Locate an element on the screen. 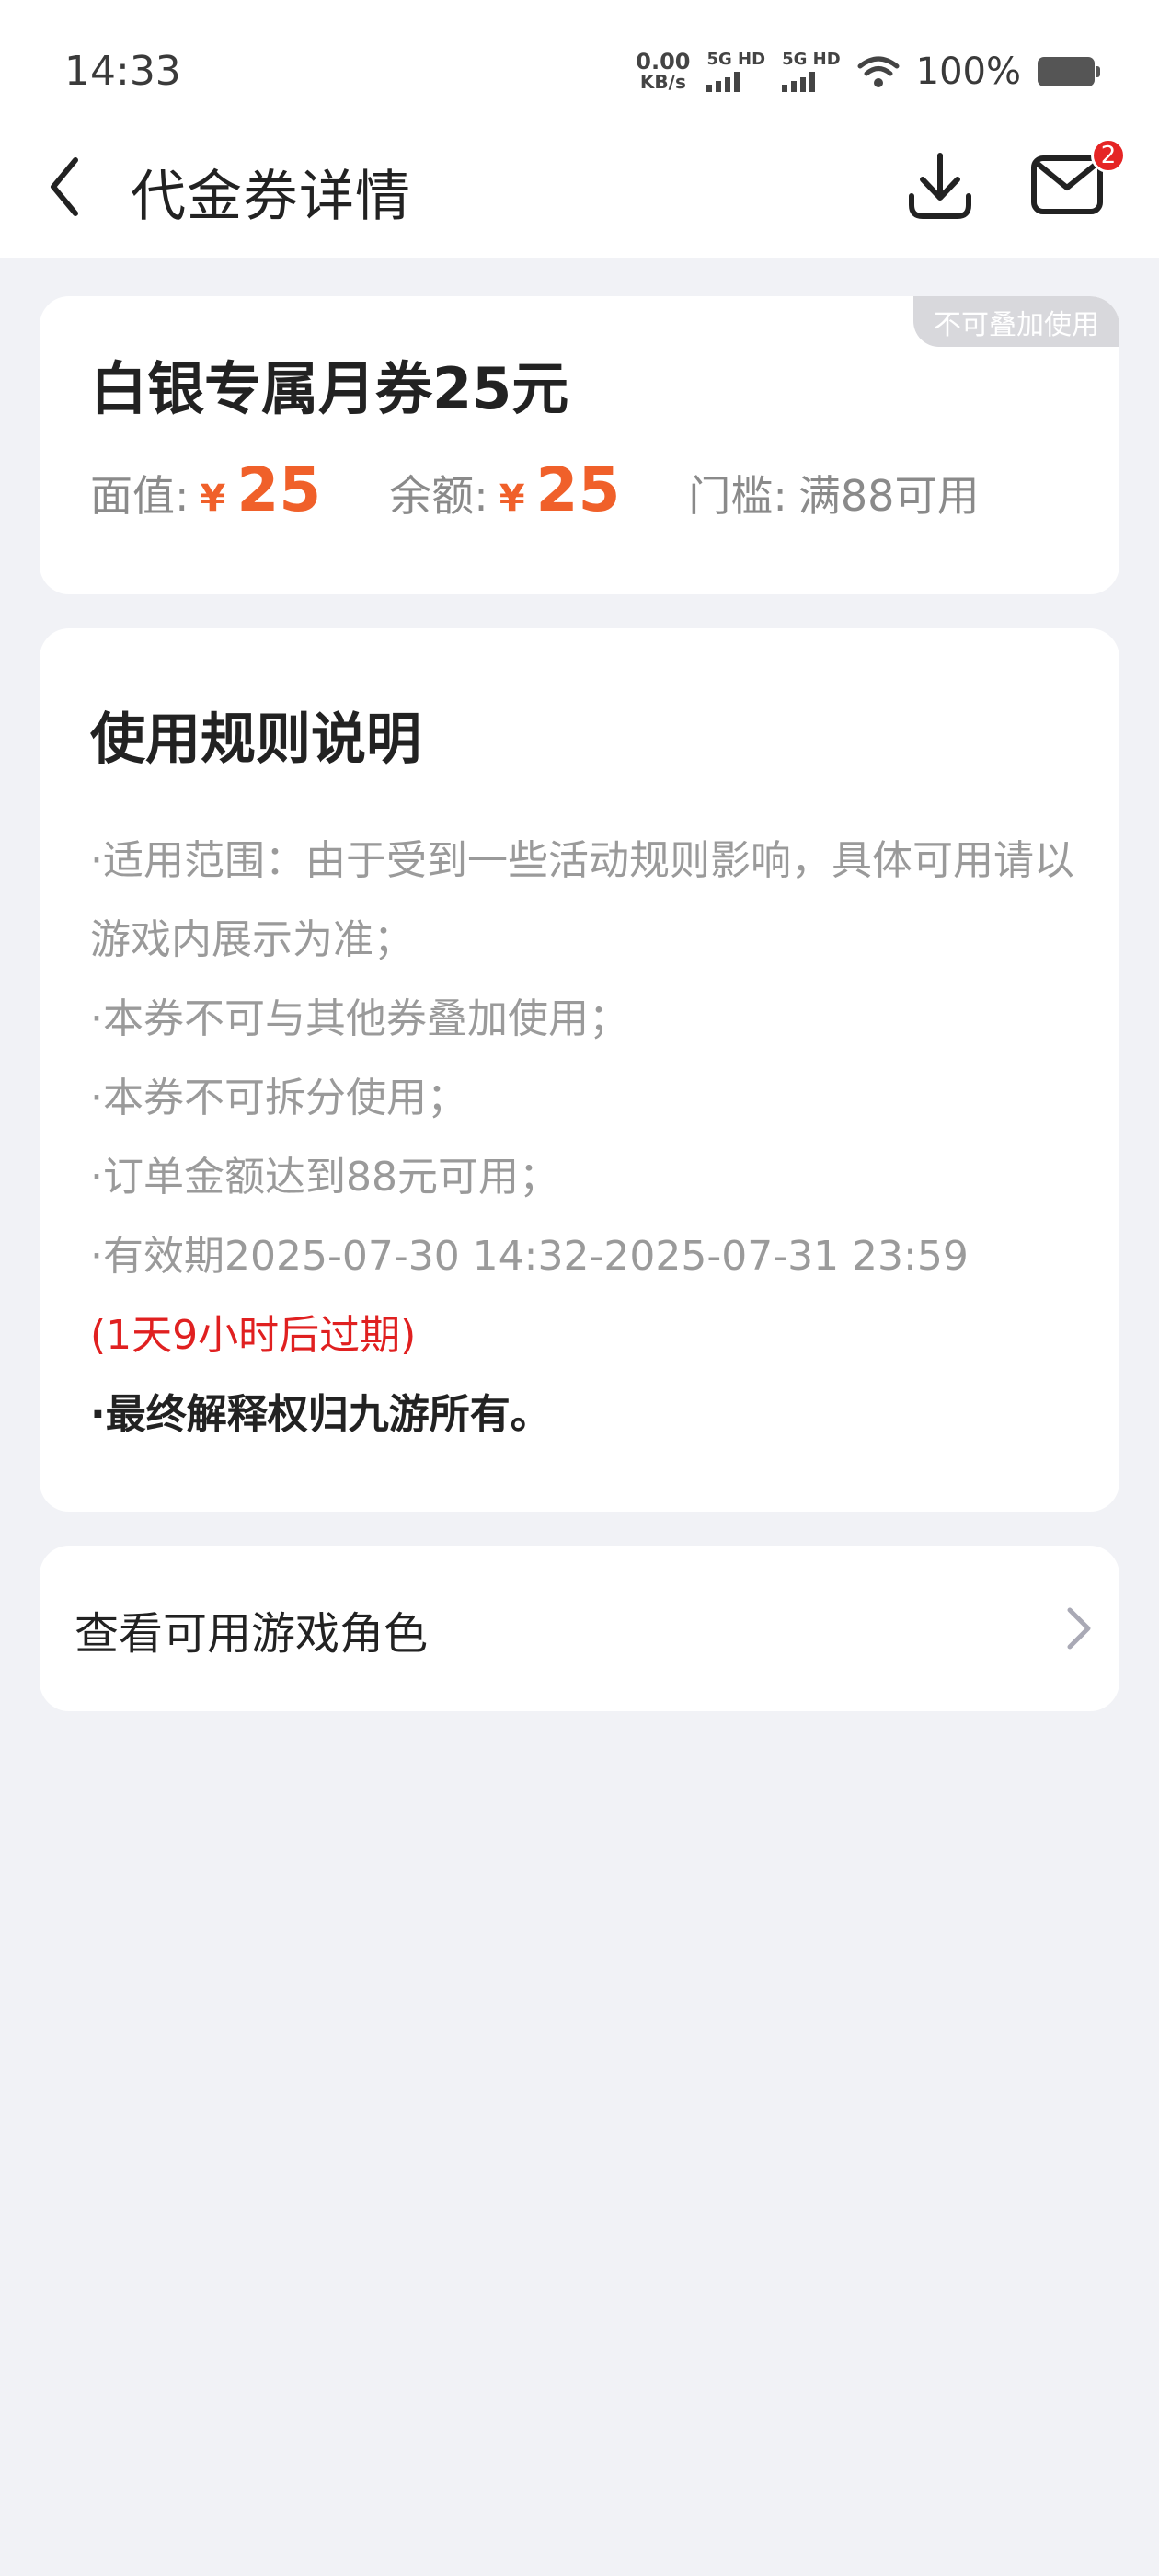 Image resolution: width=1159 pixels, height=2576 pixels. sim2-label: 5G HD is located at coordinates (811, 59).